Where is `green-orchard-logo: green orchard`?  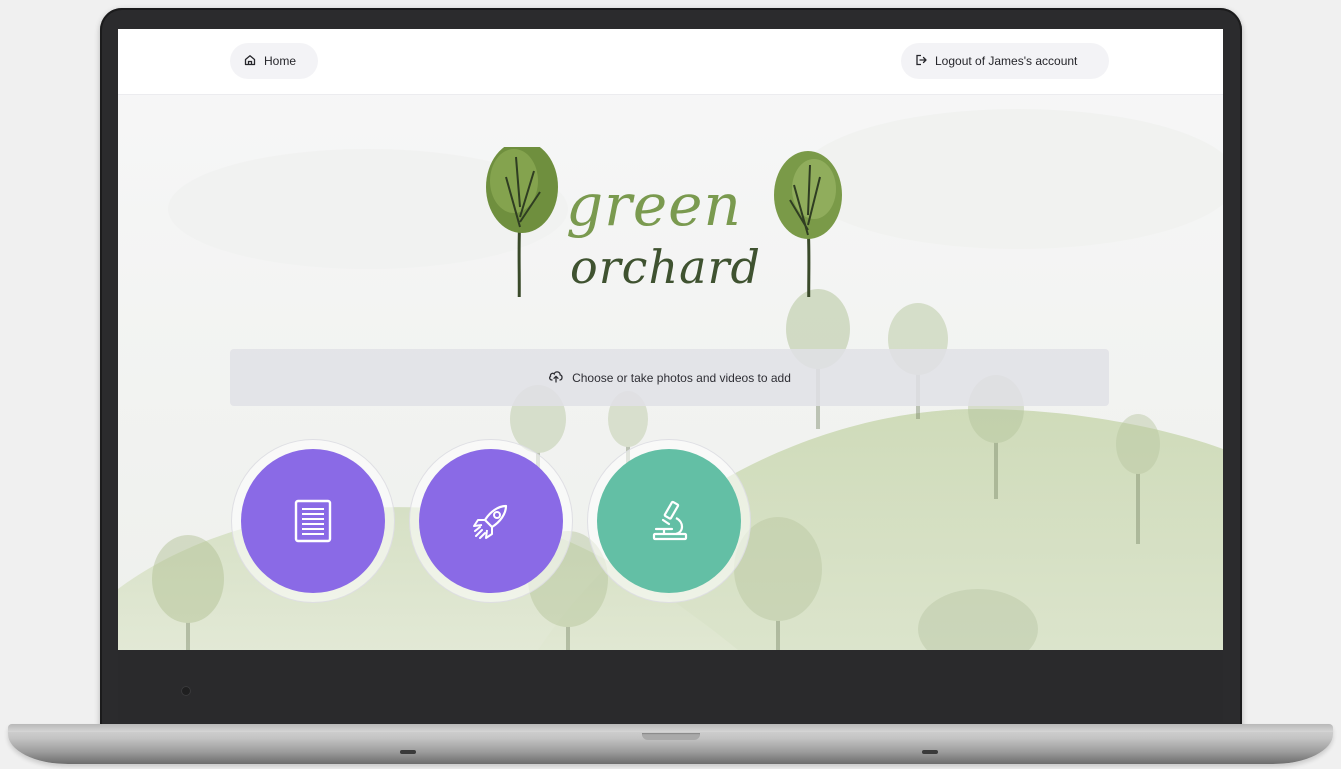
green-orchard-logo: green orchard is located at coordinates (664, 222).